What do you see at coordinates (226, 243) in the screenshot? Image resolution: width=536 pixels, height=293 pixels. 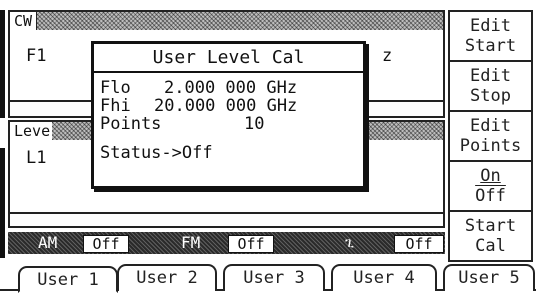 I see `modulation-status-bar: AM Off FM Off ጊ Off` at bounding box center [226, 243].